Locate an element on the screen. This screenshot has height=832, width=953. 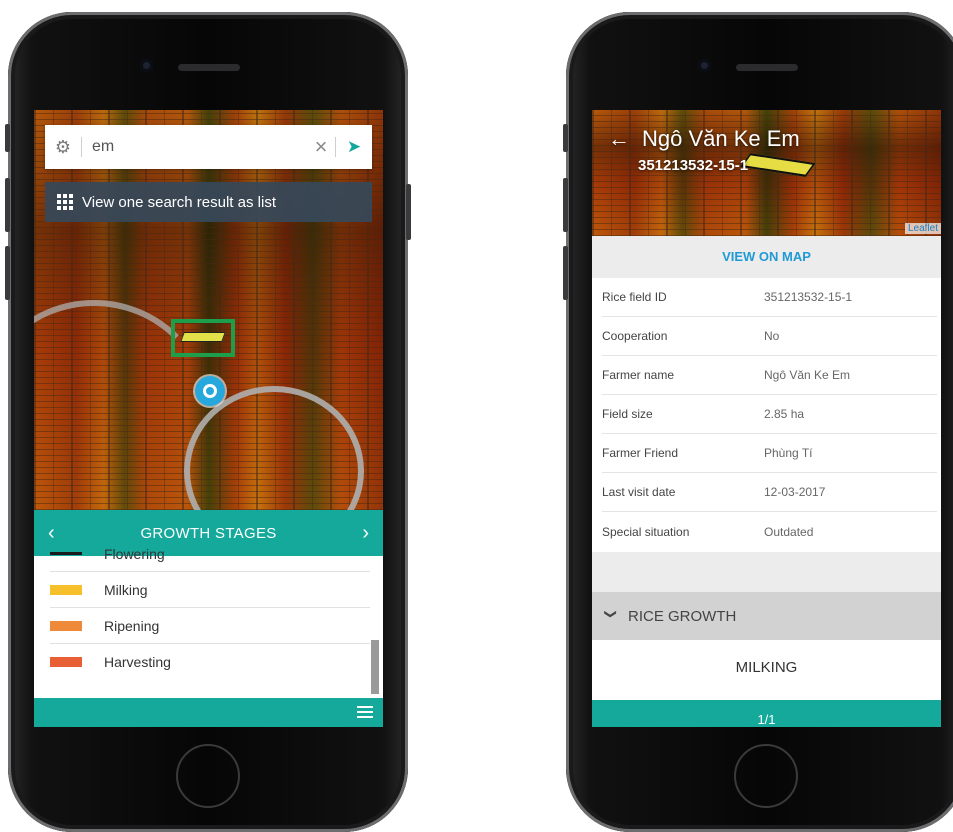
detail-value: 351213532-15-1 is located at coordinates (808, 297).